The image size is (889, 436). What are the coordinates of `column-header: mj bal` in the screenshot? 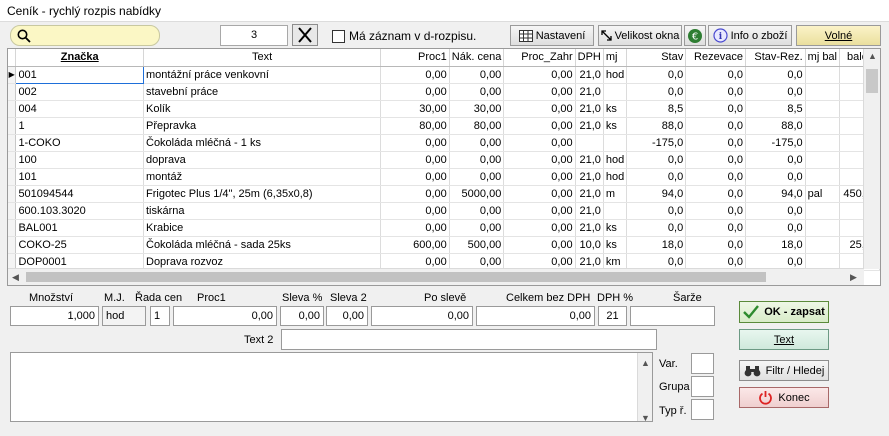 It's located at (823, 58).